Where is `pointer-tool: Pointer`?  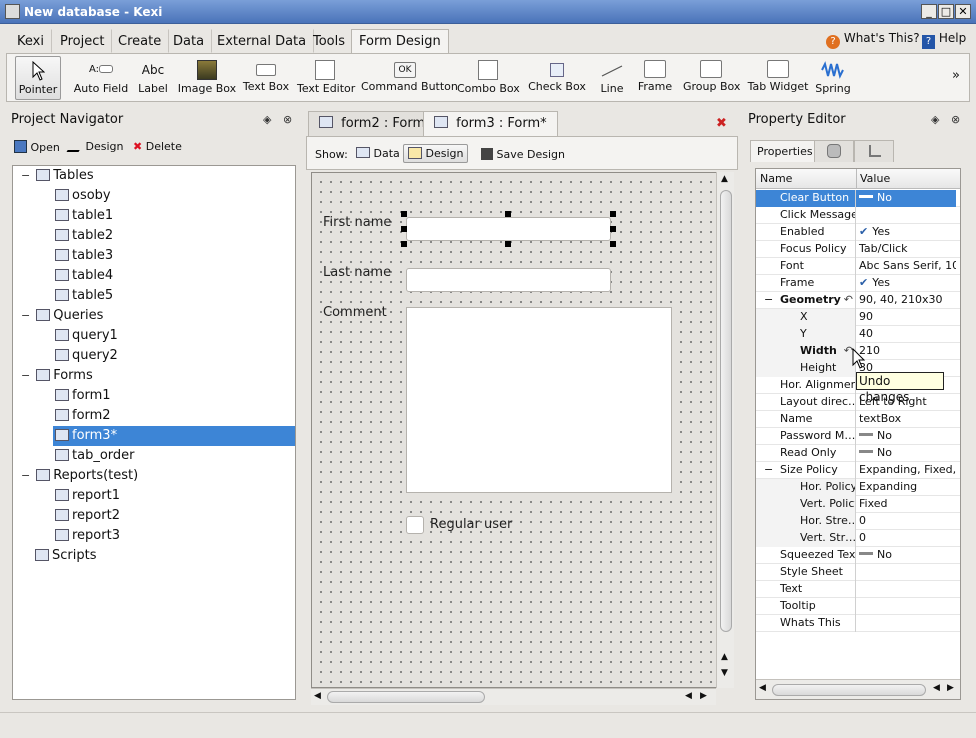
pointer-tool: Pointer is located at coordinates (38, 78).